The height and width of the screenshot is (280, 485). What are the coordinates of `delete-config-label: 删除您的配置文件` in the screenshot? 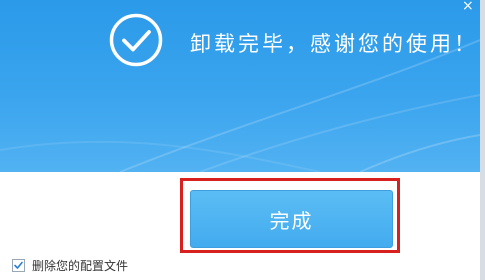 It's located at (80, 265).